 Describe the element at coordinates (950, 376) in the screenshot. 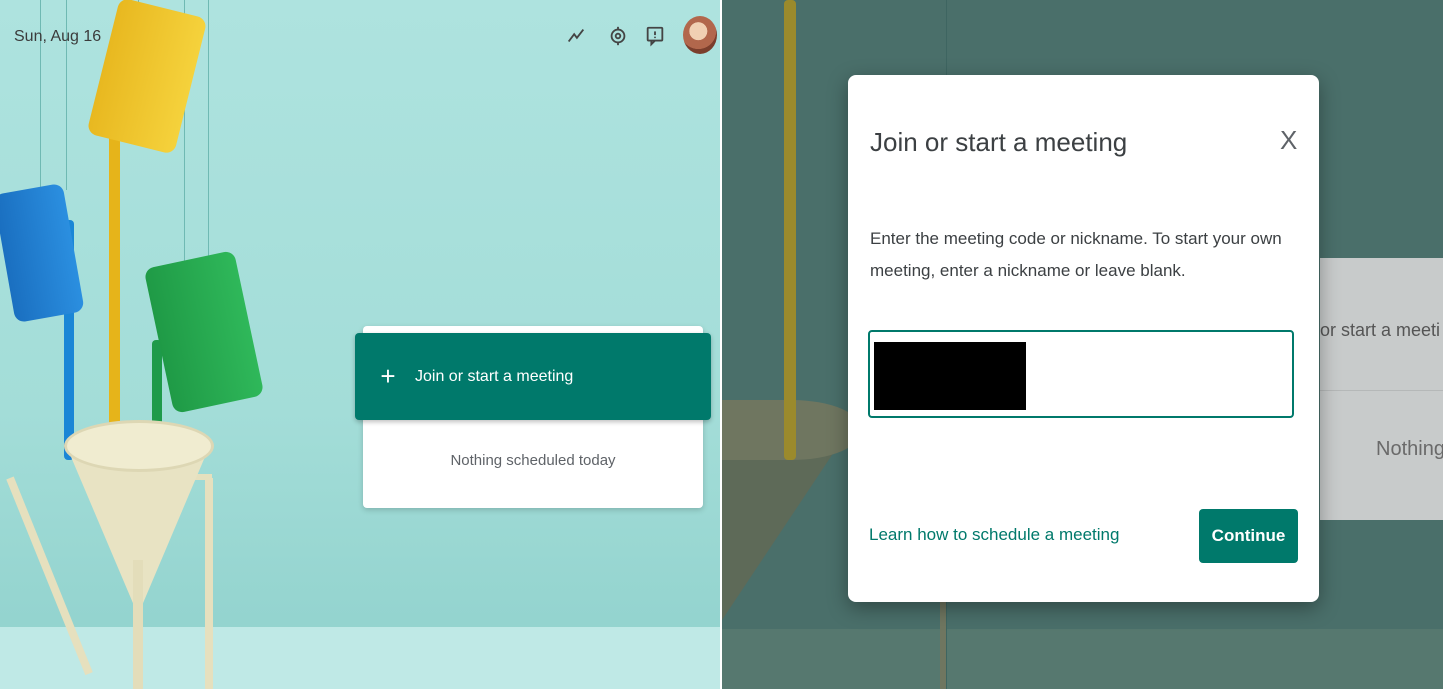

I see `redacted-input-value` at that location.